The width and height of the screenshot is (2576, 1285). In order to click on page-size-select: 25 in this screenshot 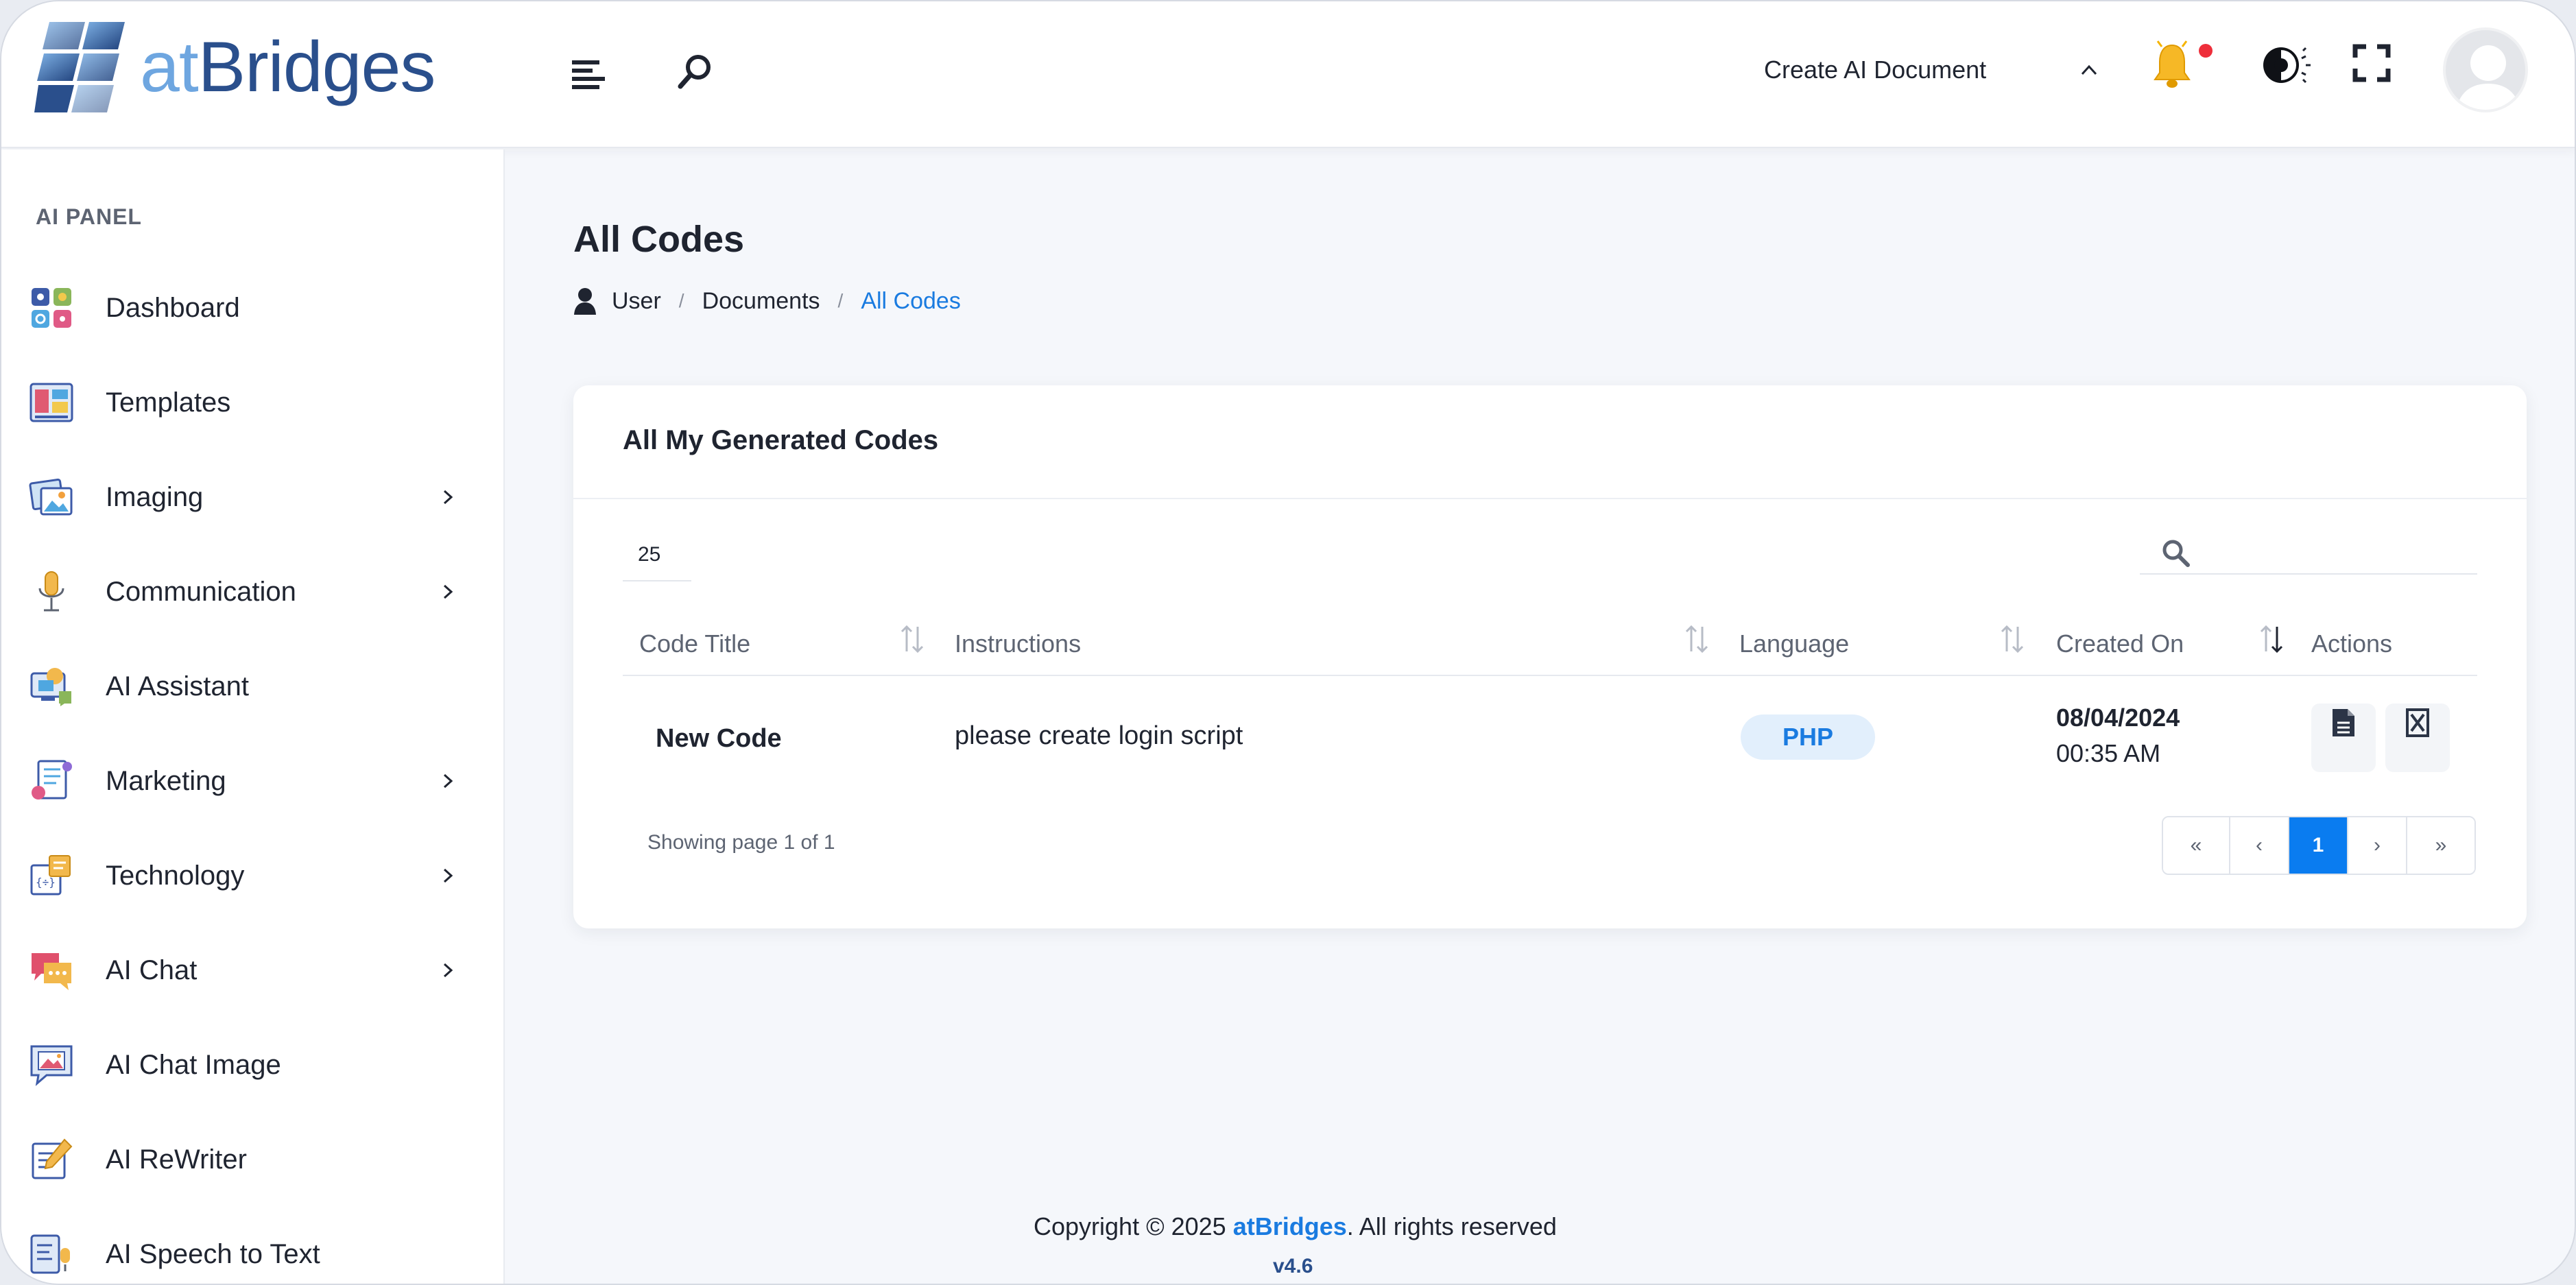, I will do `click(657, 555)`.